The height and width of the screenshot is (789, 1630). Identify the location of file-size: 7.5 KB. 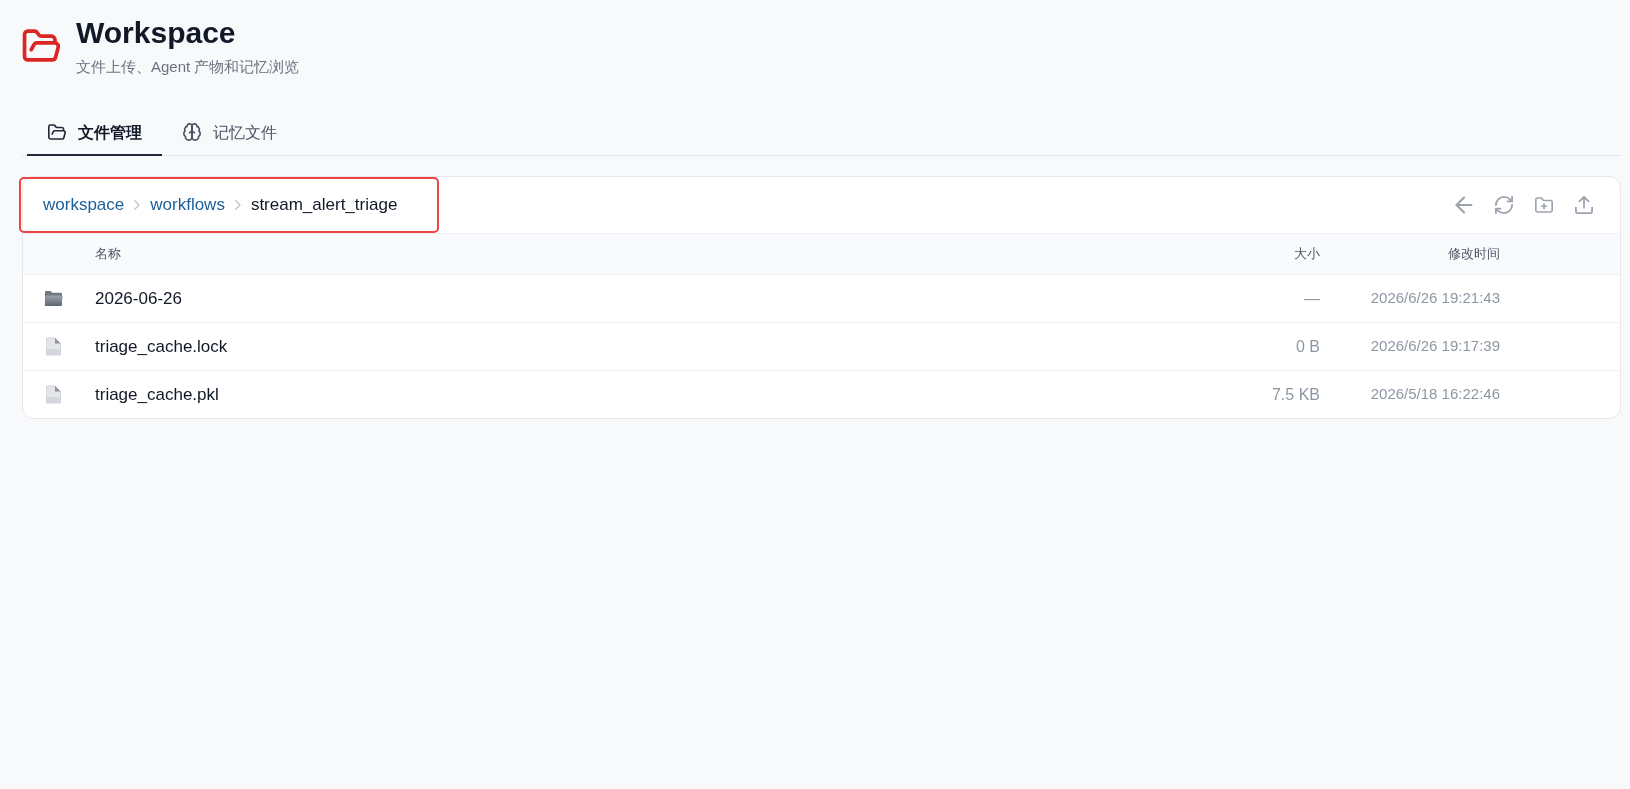
(1295, 394).